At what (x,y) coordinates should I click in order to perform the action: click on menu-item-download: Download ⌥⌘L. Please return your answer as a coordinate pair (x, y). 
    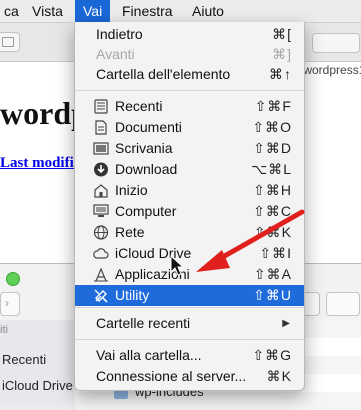
    Looking at the image, I should click on (189, 169).